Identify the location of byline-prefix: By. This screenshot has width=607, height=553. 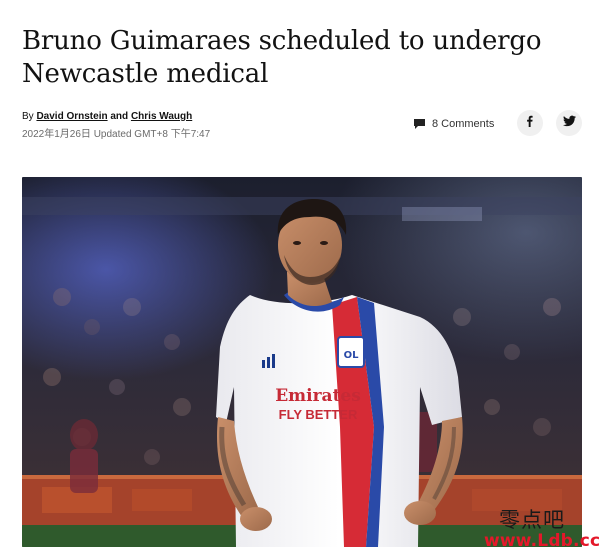
(28, 116).